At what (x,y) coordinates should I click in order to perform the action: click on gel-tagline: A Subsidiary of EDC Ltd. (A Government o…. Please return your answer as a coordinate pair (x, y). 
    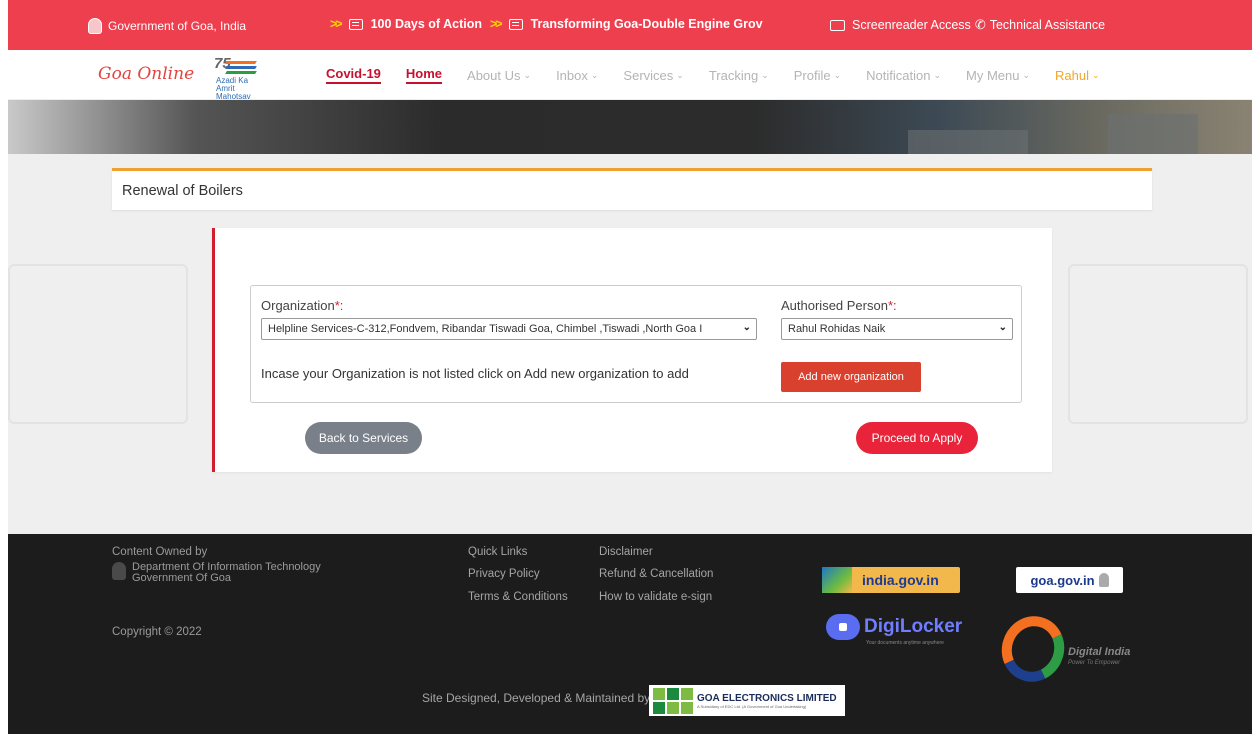
    Looking at the image, I should click on (752, 706).